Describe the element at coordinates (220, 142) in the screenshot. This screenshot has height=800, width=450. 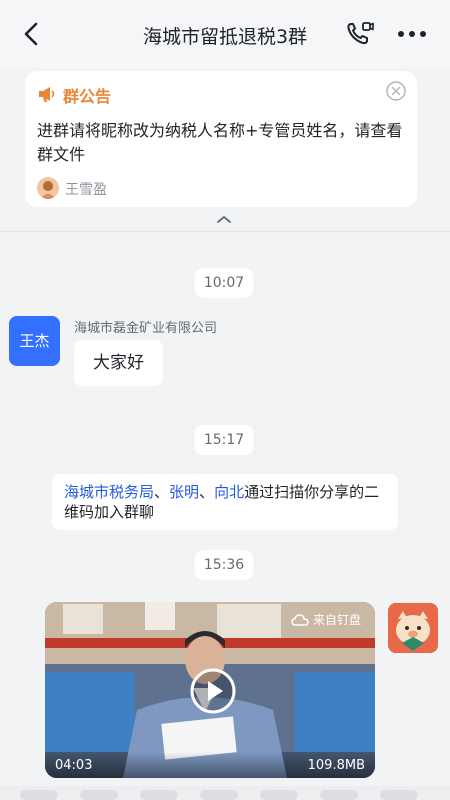
I see `announcement-text: 进群请将昵称改为纳税人名称+专管员姓名，请查看群文件` at that location.